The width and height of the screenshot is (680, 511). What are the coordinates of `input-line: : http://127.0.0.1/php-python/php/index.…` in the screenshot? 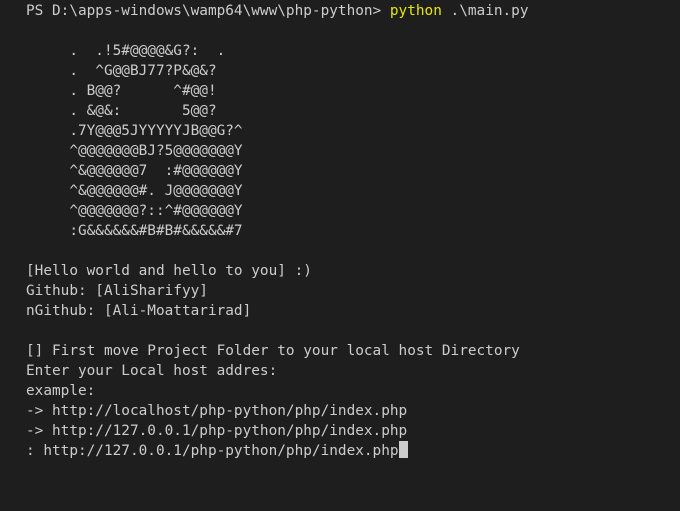 It's located at (217, 451).